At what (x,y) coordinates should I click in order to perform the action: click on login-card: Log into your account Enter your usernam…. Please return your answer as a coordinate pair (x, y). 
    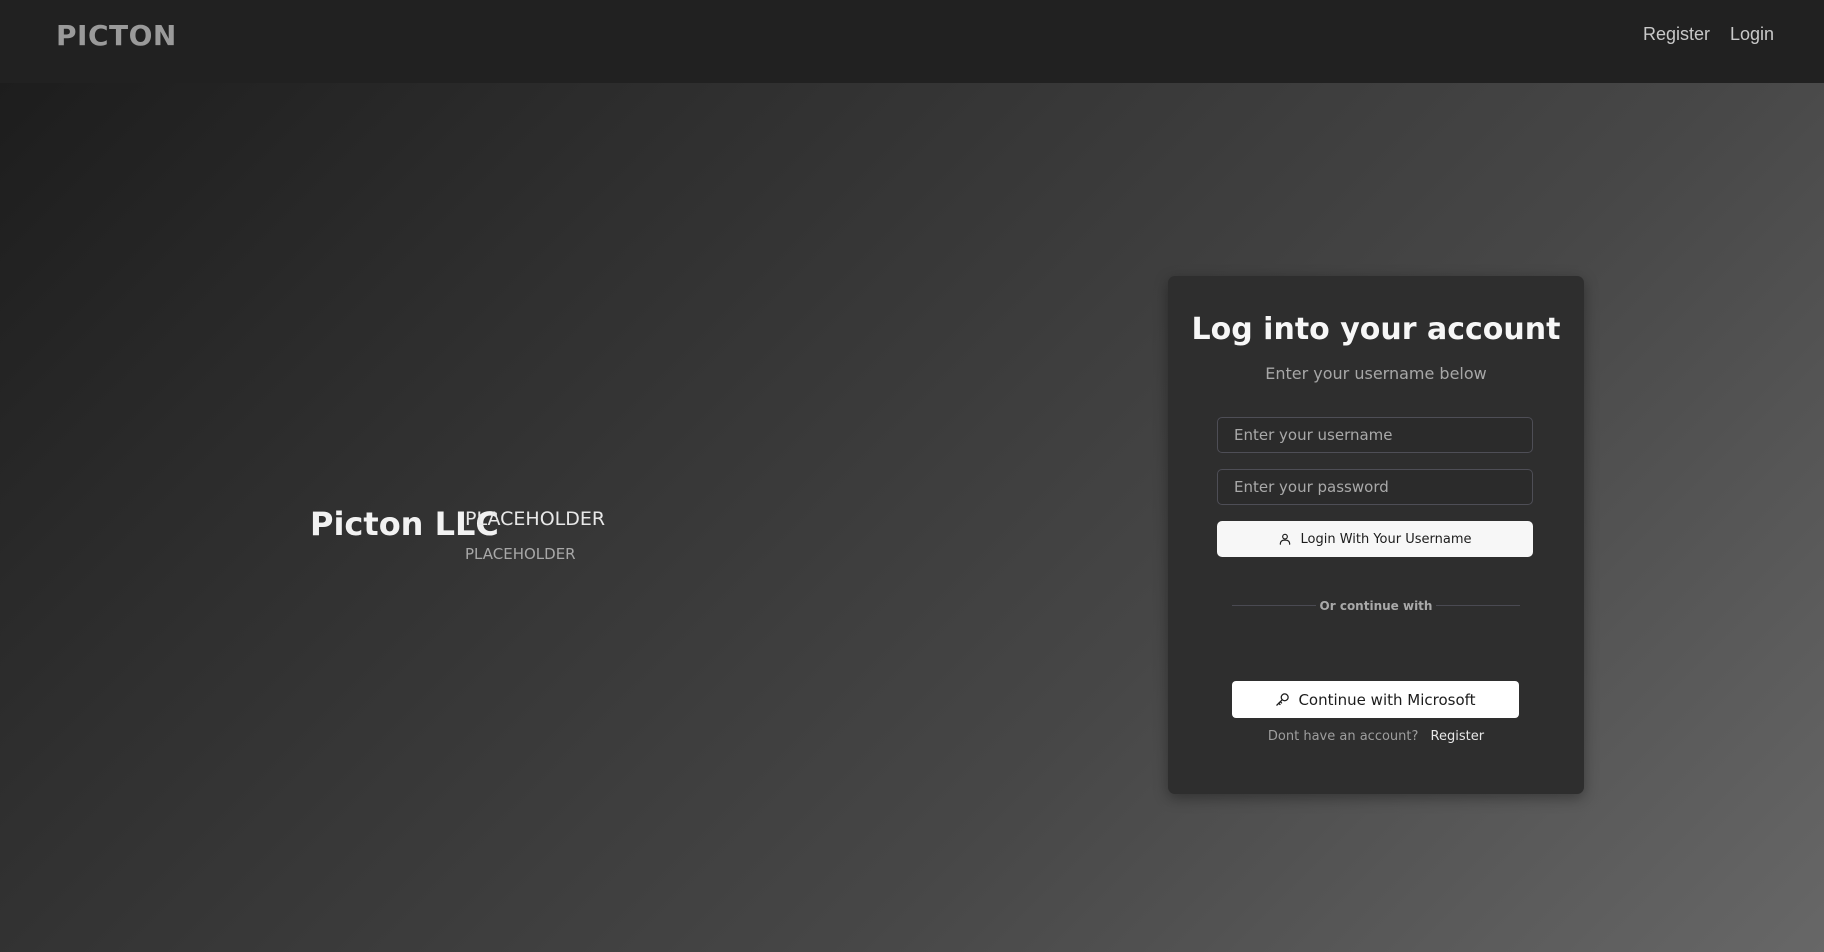
    Looking at the image, I should click on (1376, 535).